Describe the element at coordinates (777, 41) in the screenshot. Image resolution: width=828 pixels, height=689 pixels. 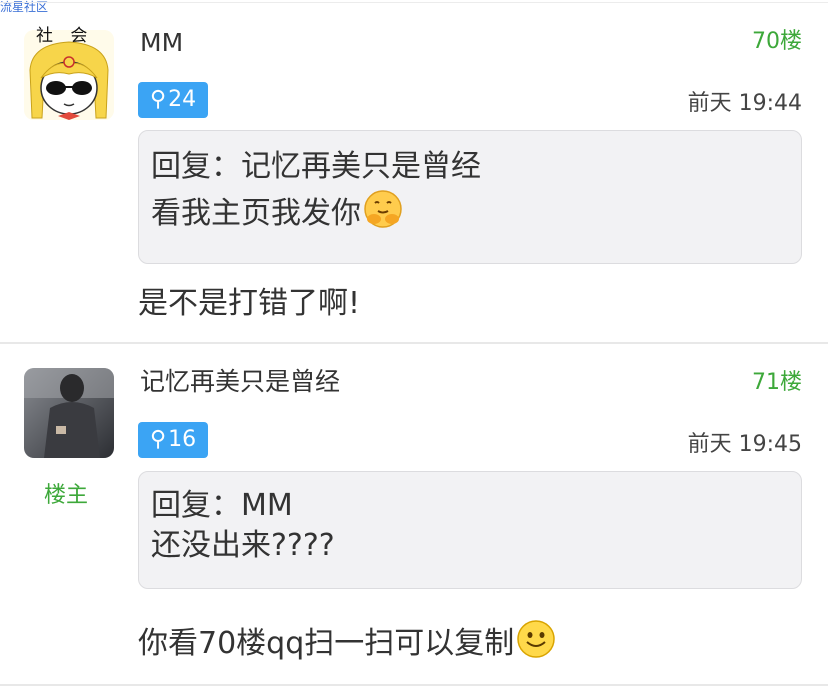
I see `floor-number: 70楼` at that location.